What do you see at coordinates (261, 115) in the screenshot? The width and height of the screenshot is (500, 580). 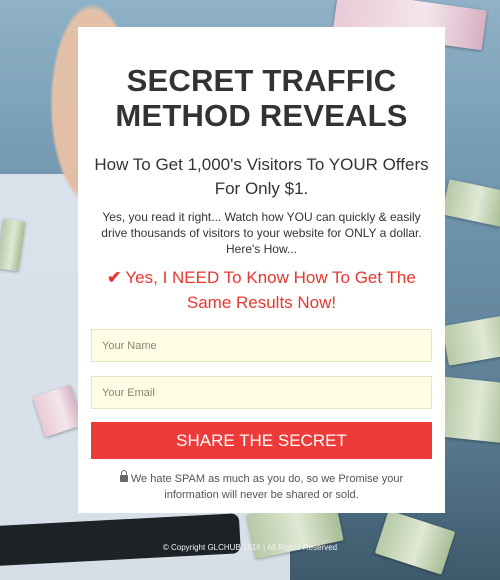 I see `title-line-2: METHOD REVEALS` at bounding box center [261, 115].